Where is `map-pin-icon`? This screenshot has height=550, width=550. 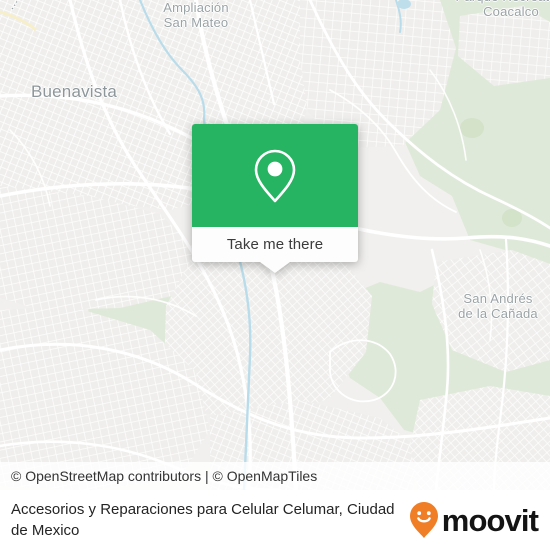
map-pin-icon is located at coordinates (275, 175).